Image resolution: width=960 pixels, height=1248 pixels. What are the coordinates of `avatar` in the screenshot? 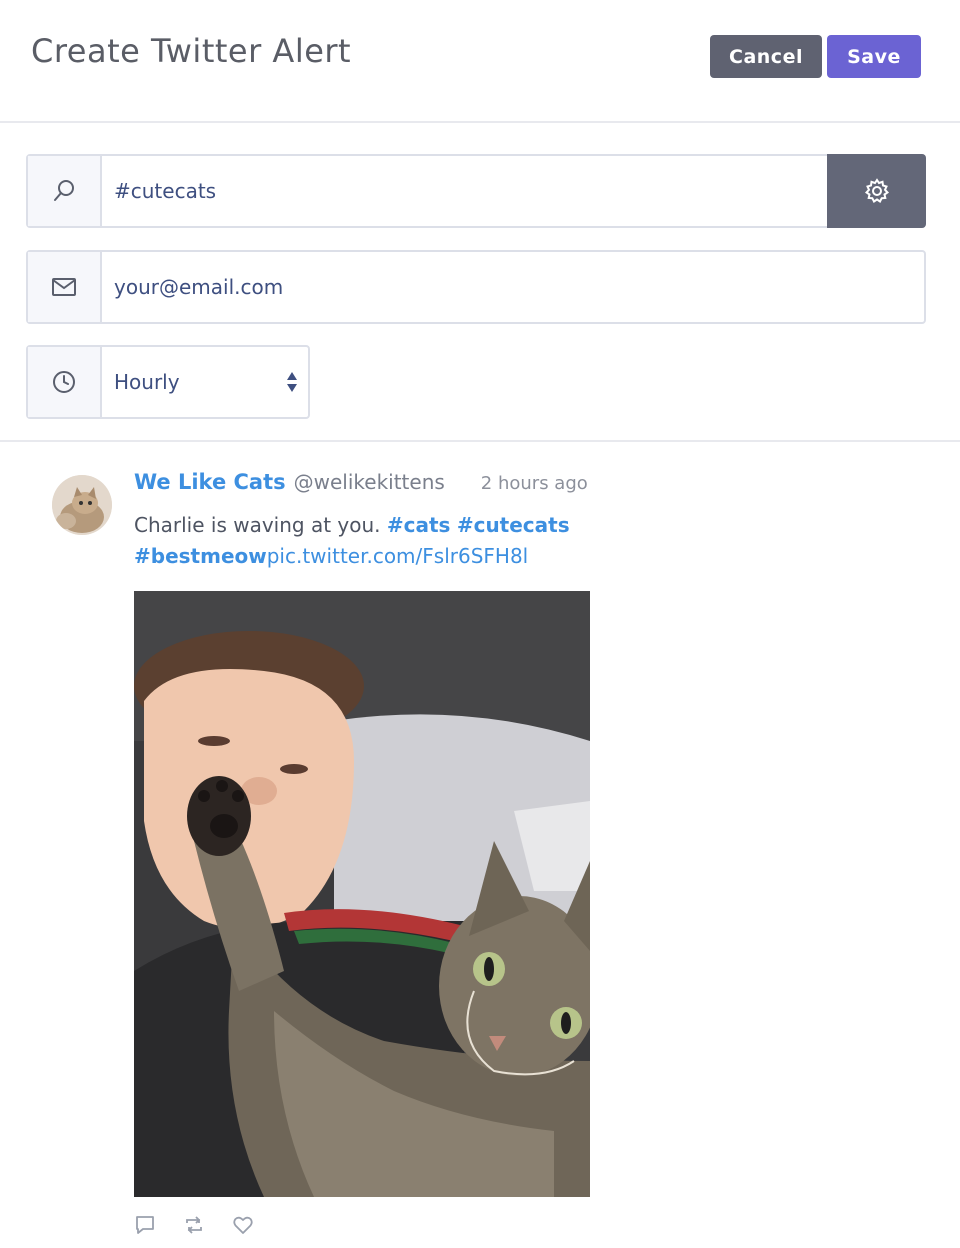 It's located at (82, 505).